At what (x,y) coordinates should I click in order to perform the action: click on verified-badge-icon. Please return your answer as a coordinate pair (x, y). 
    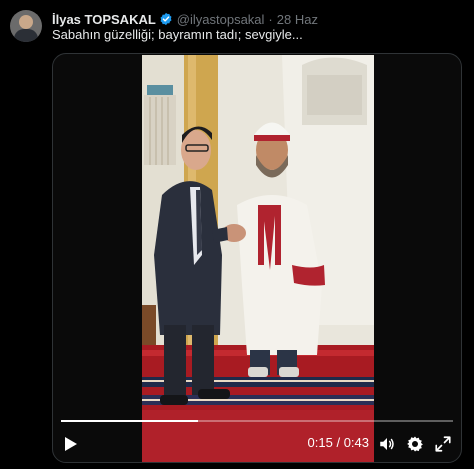
    Looking at the image, I should click on (166, 19).